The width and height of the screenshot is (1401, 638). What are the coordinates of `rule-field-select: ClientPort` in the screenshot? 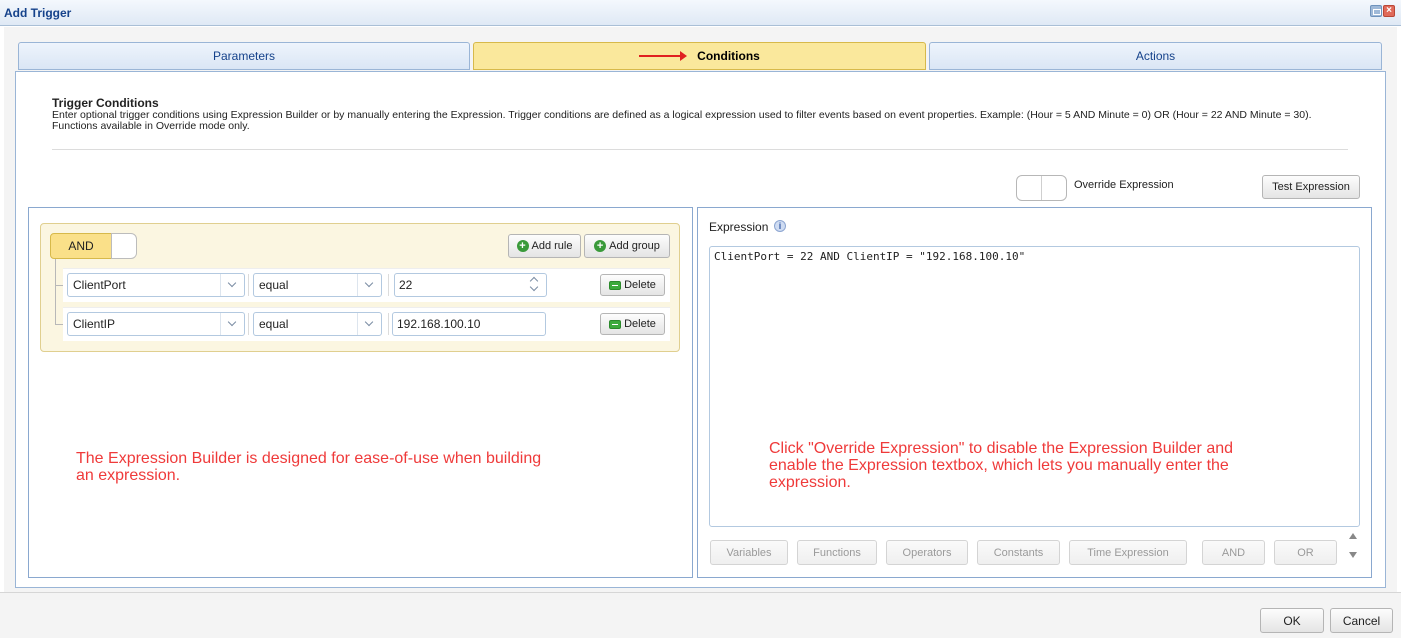 It's located at (156, 285).